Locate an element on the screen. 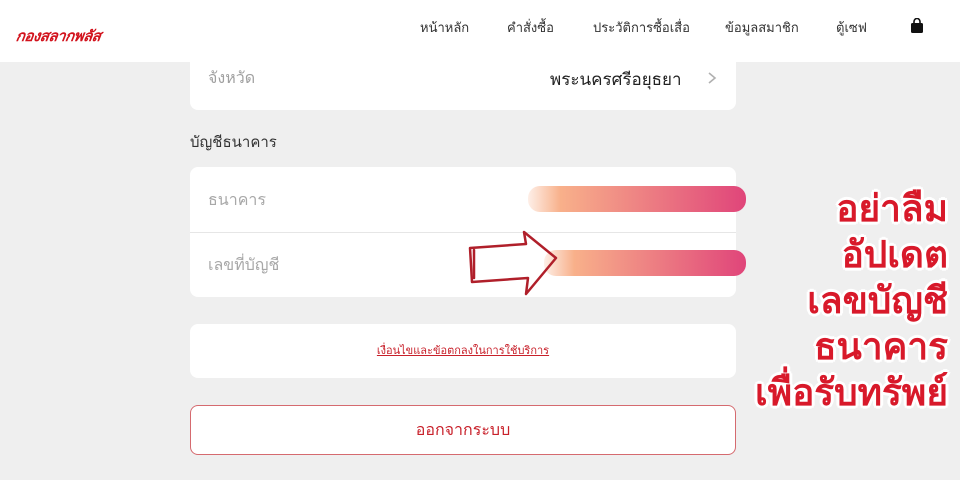 This screenshot has height=480, width=960. callout-line-3: เลขบัญชี is located at coordinates (877, 300).